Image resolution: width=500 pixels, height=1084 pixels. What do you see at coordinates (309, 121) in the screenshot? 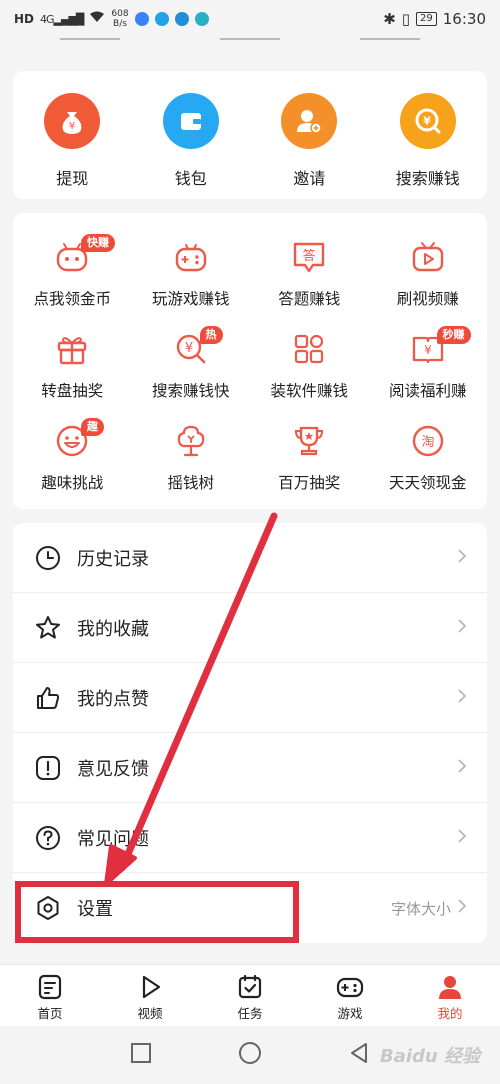
I see `invite-user-icon` at bounding box center [309, 121].